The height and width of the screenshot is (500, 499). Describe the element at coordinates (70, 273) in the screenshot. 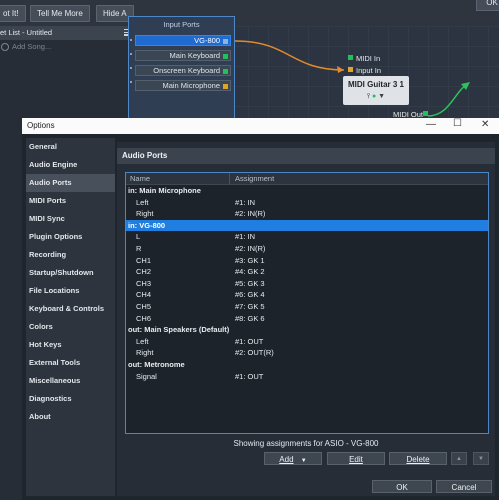

I see `sidebar-item-startup-shutdown: Startup/Shutdown` at that location.